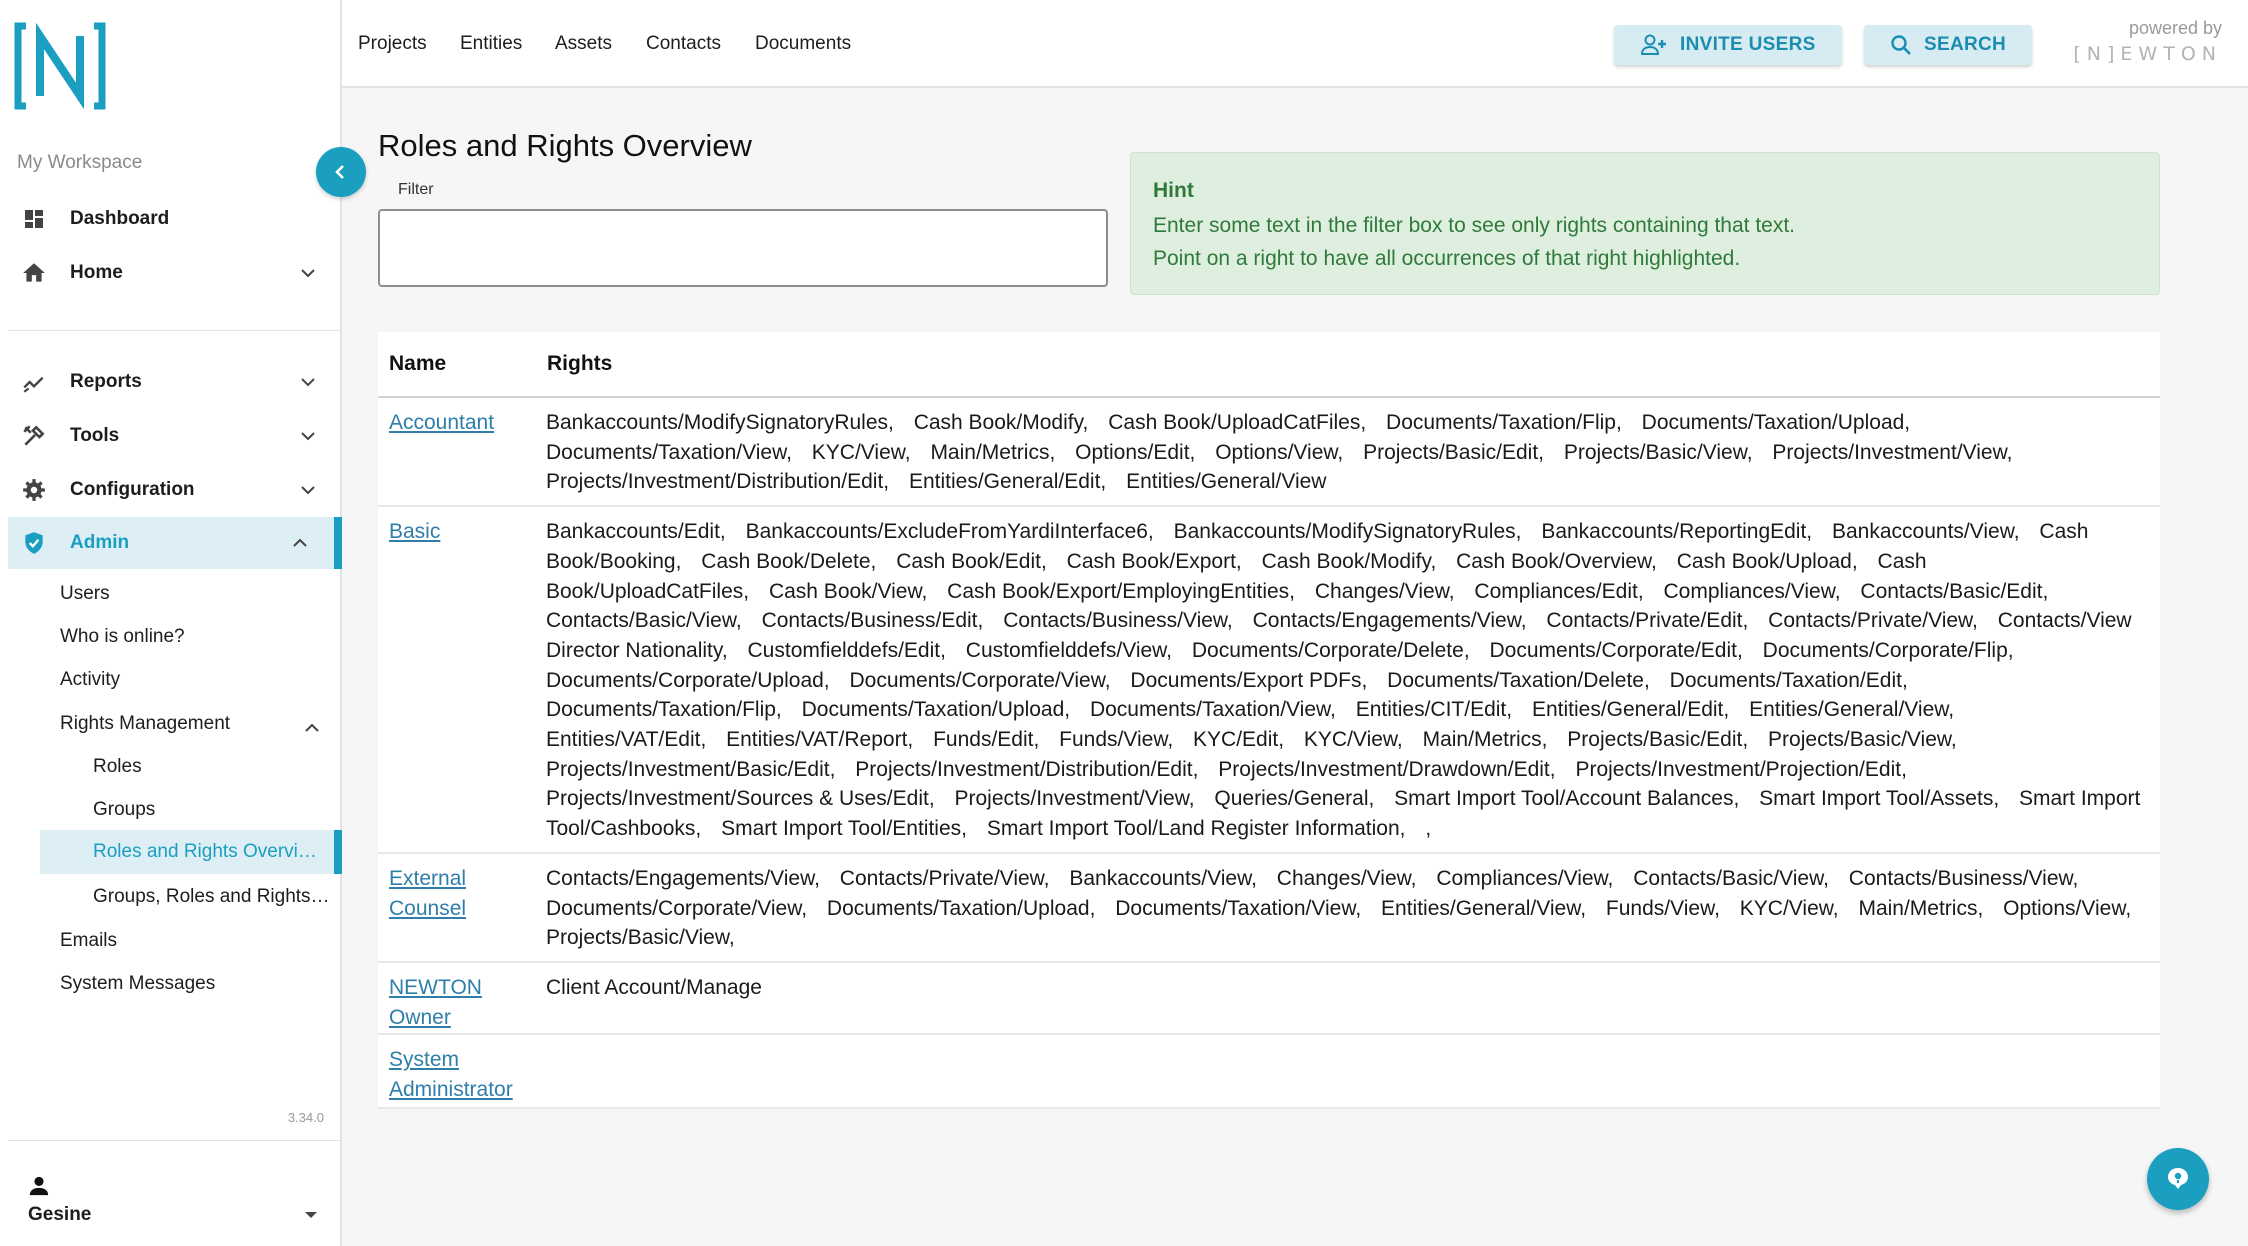 The image size is (2248, 1246). What do you see at coordinates (90, 680) in the screenshot?
I see `sidebar-item-activity: Activity` at bounding box center [90, 680].